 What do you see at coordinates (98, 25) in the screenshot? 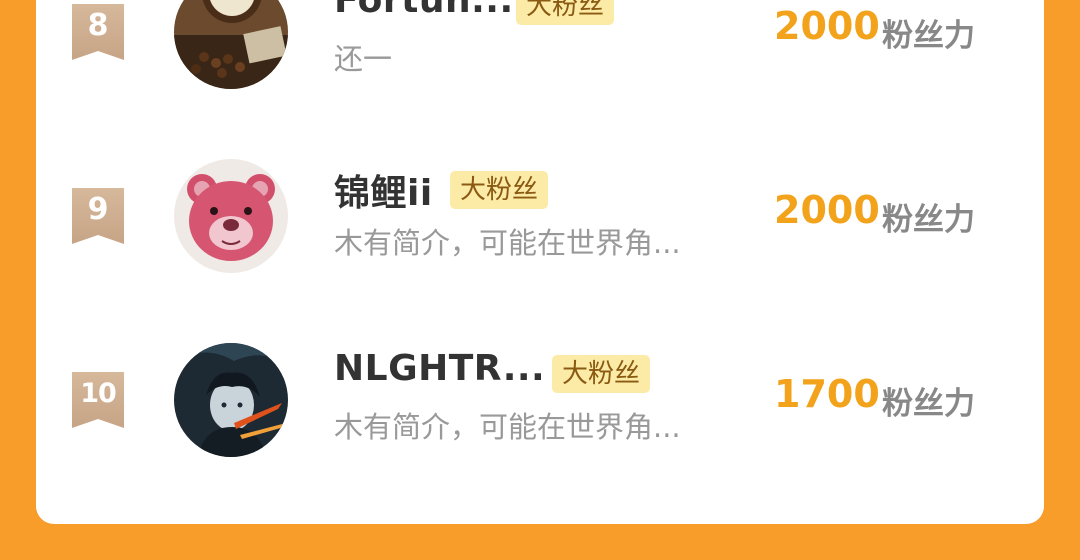
I see `rank-number: 8` at bounding box center [98, 25].